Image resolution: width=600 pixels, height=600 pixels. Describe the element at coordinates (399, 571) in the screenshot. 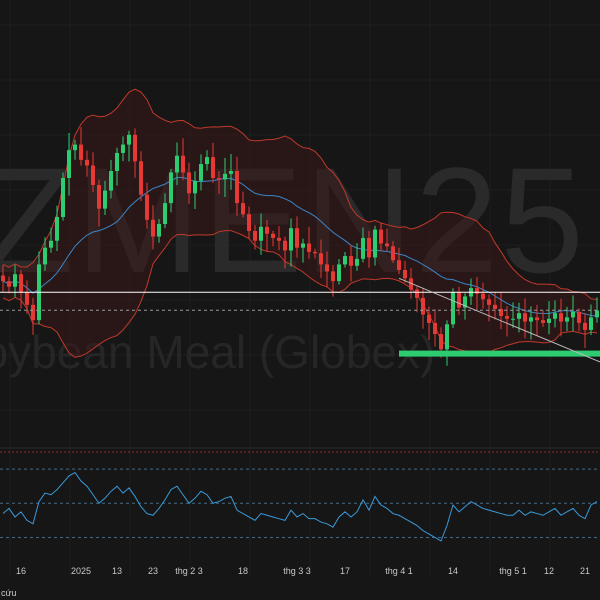

I see `x-tick-label: thg 4 1` at that location.